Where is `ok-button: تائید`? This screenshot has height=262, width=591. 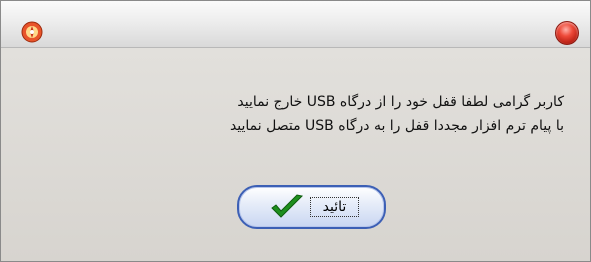 ok-button: تائید is located at coordinates (311, 207).